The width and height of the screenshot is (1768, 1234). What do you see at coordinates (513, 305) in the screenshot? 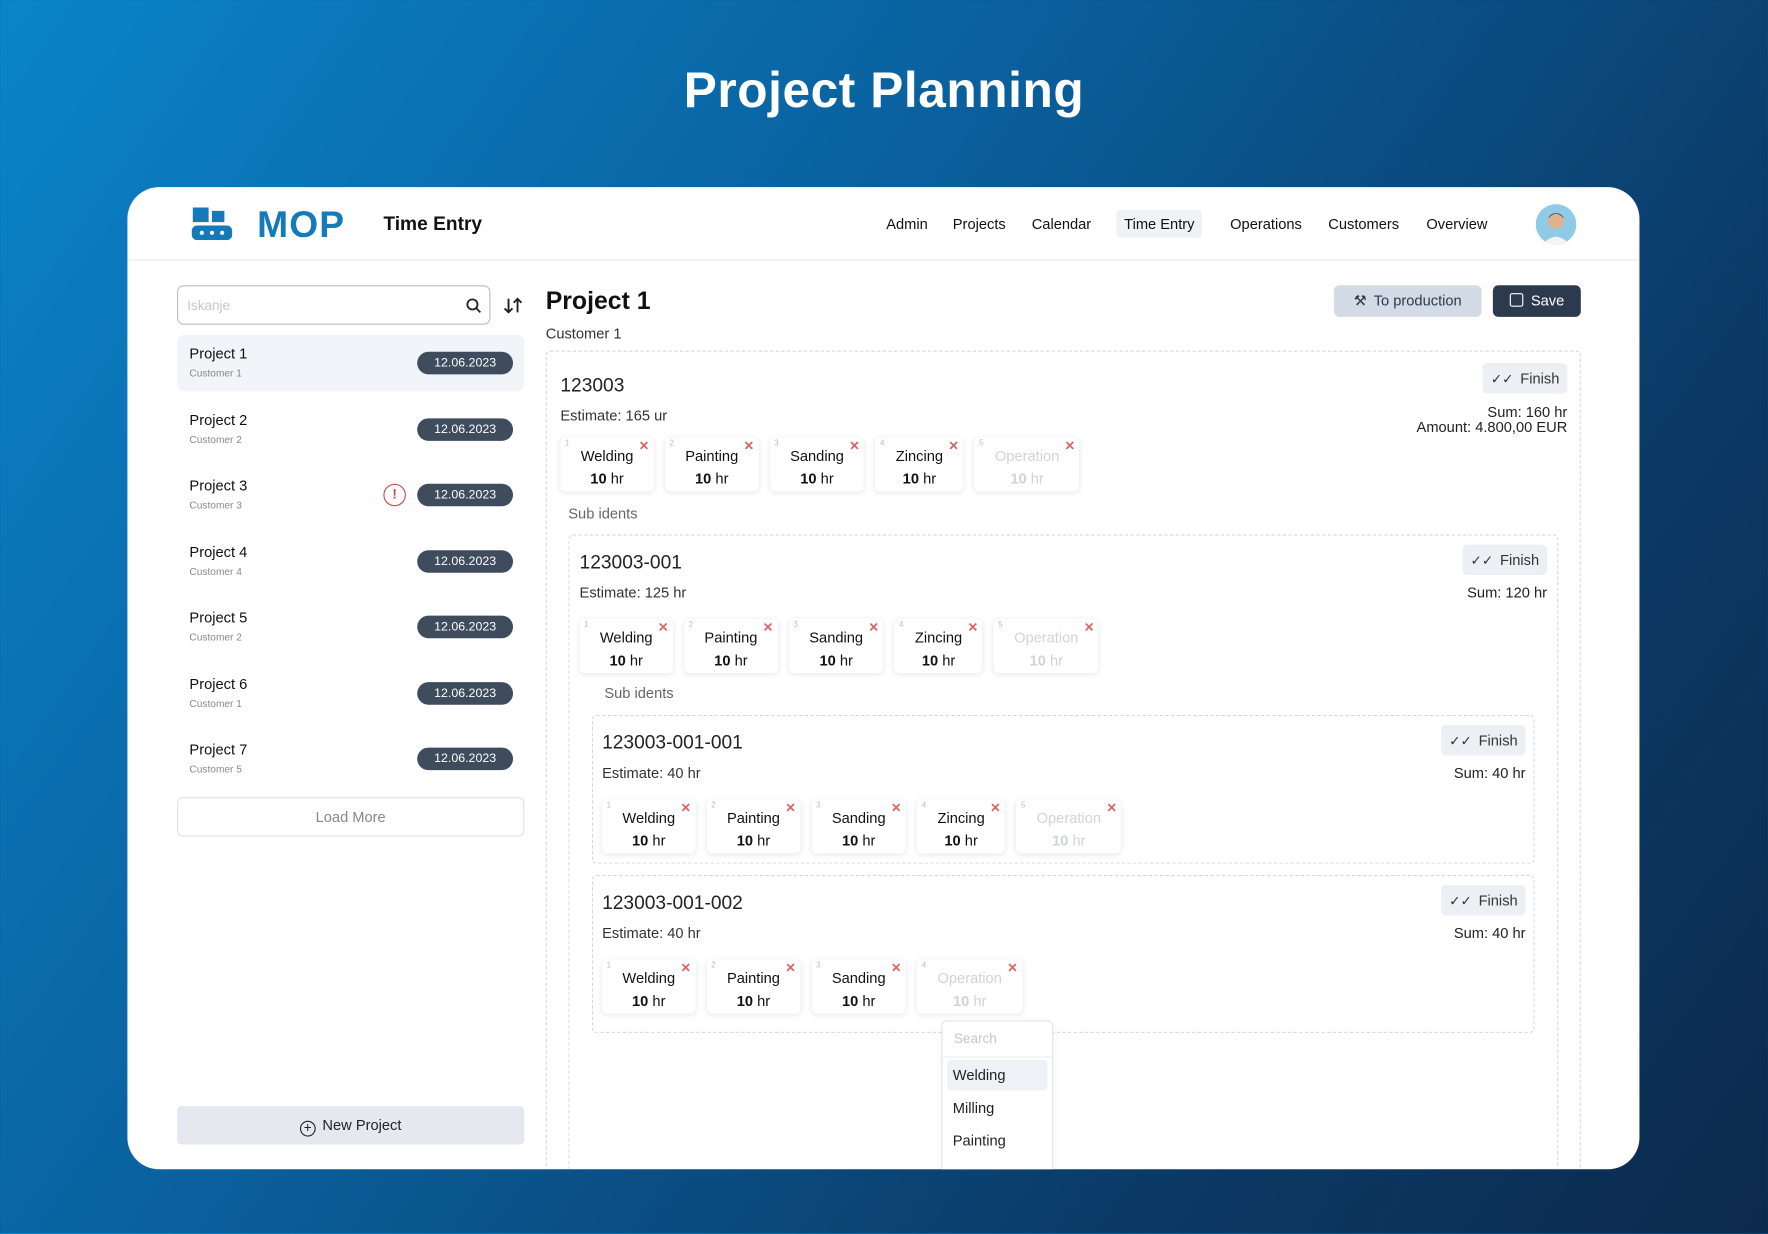
I see `sort-icon` at bounding box center [513, 305].